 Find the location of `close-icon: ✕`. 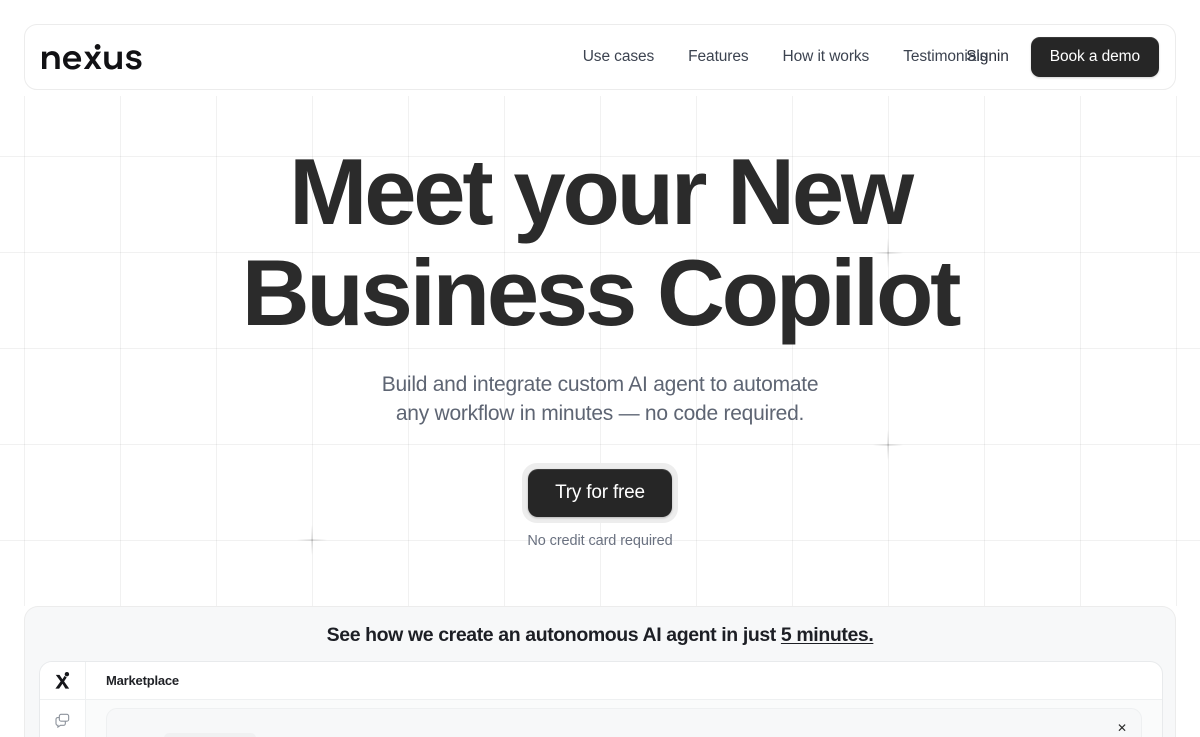

close-icon: ✕ is located at coordinates (1122, 728).